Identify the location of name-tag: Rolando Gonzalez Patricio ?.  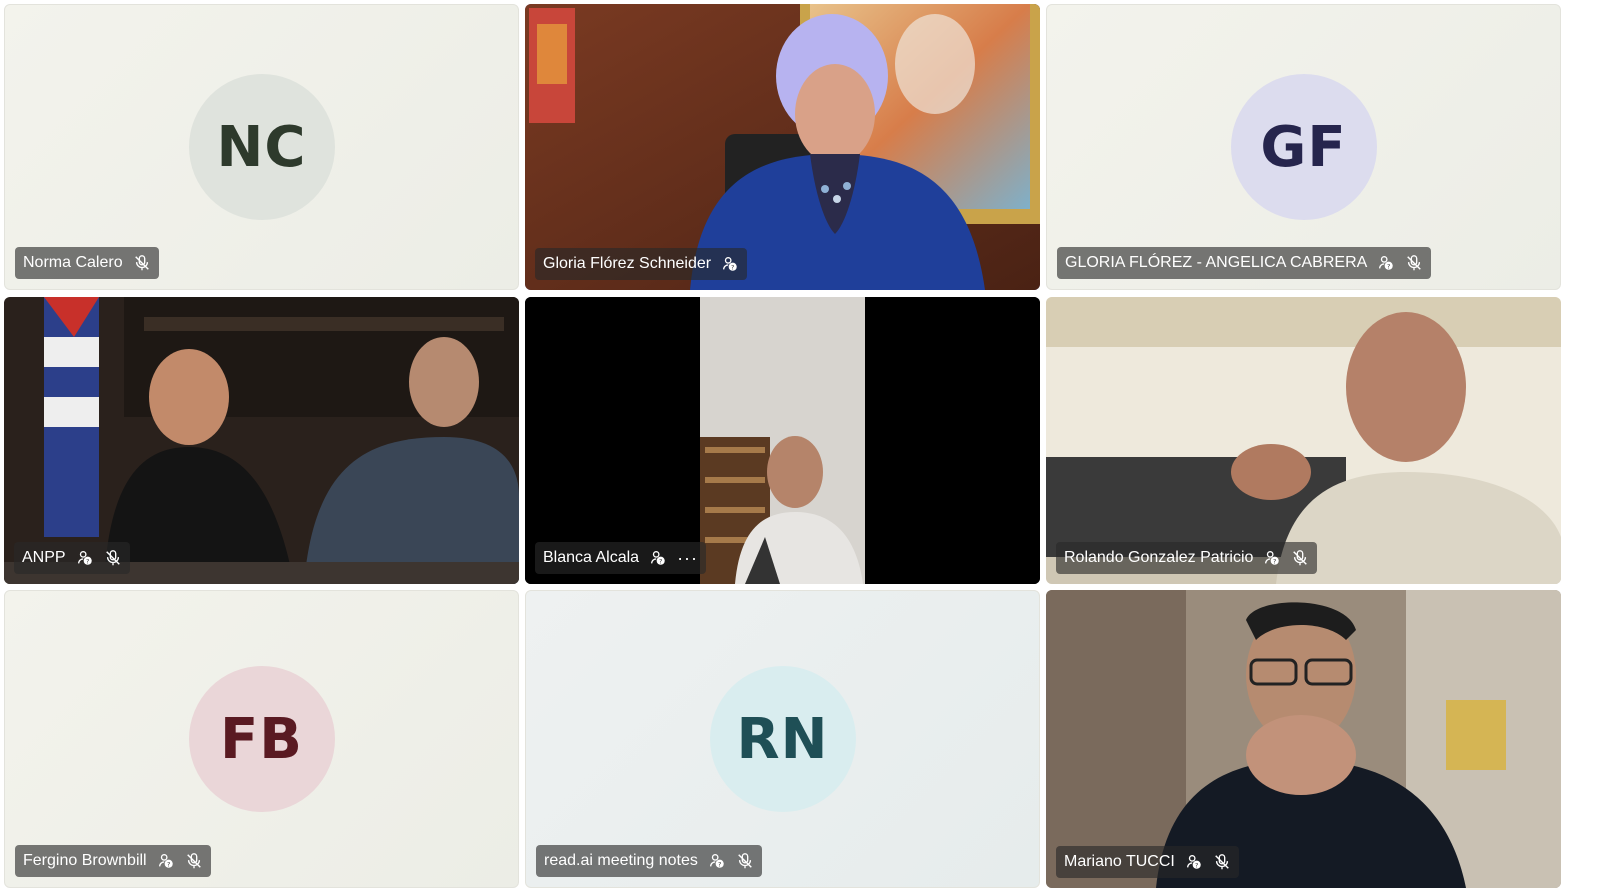
(1187, 558).